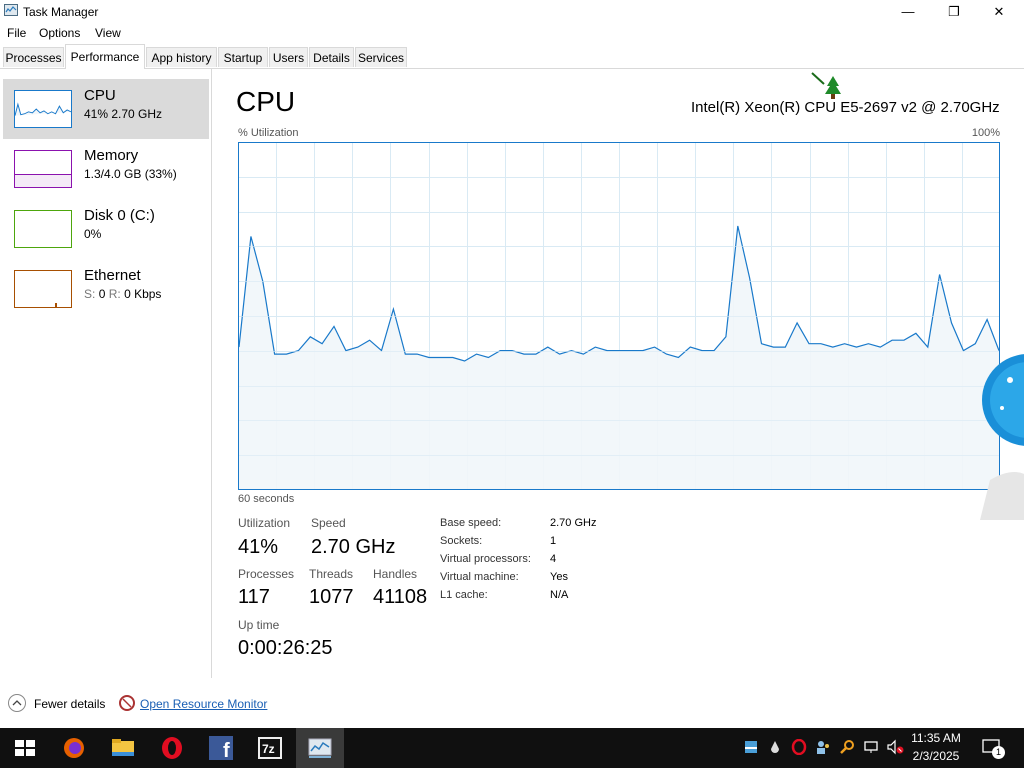 Image resolution: width=1024 pixels, height=768 pixels. What do you see at coordinates (259, 625) in the screenshot?
I see `uptime-label: Up time` at bounding box center [259, 625].